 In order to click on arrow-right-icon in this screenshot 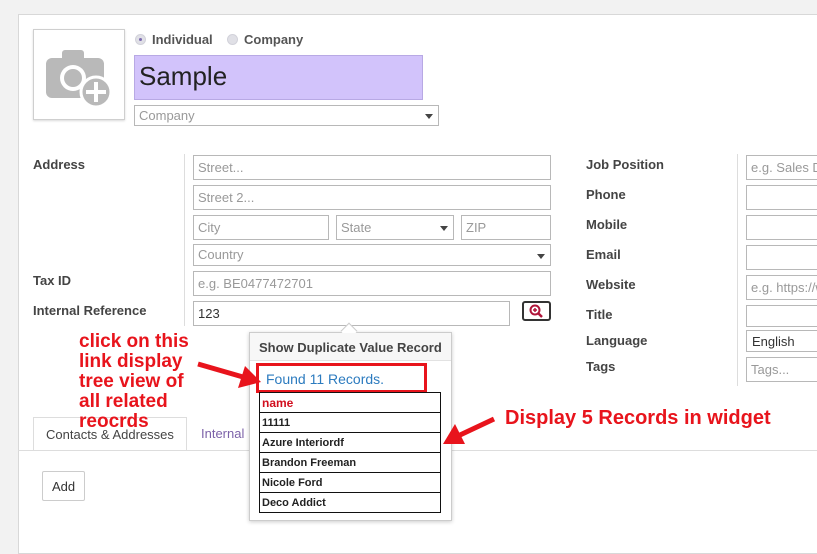, I will do `click(229, 374)`.